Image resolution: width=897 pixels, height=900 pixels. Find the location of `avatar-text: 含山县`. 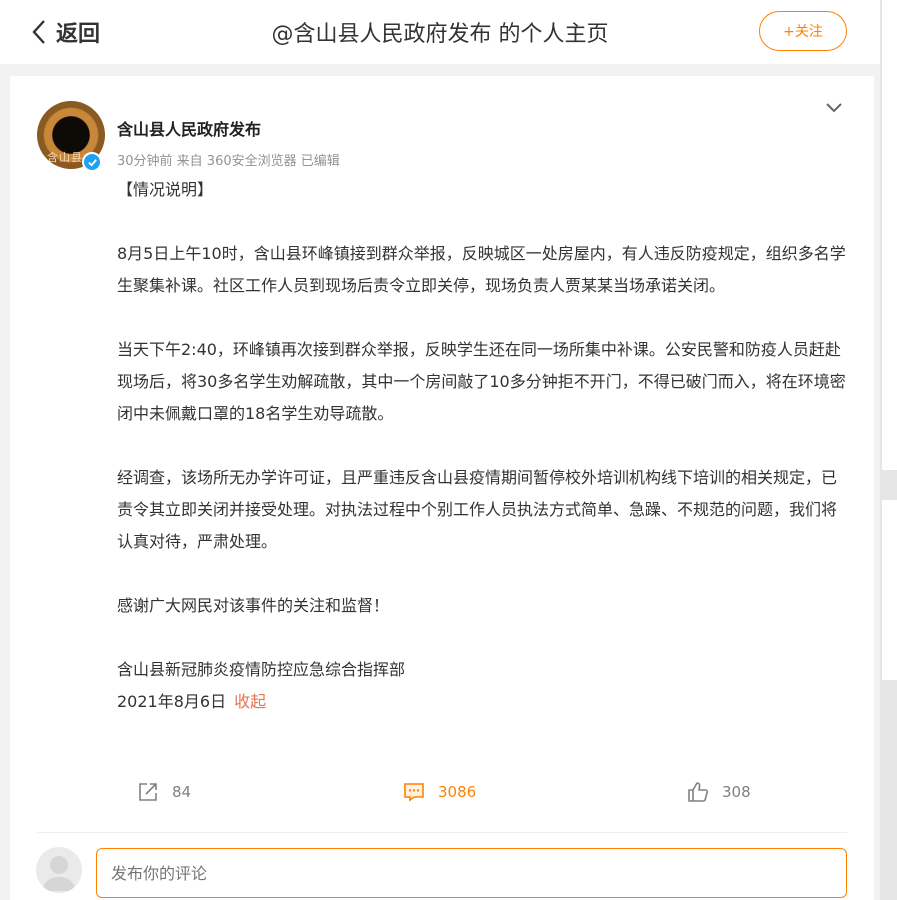

avatar-text: 含山县 is located at coordinates (65, 157).